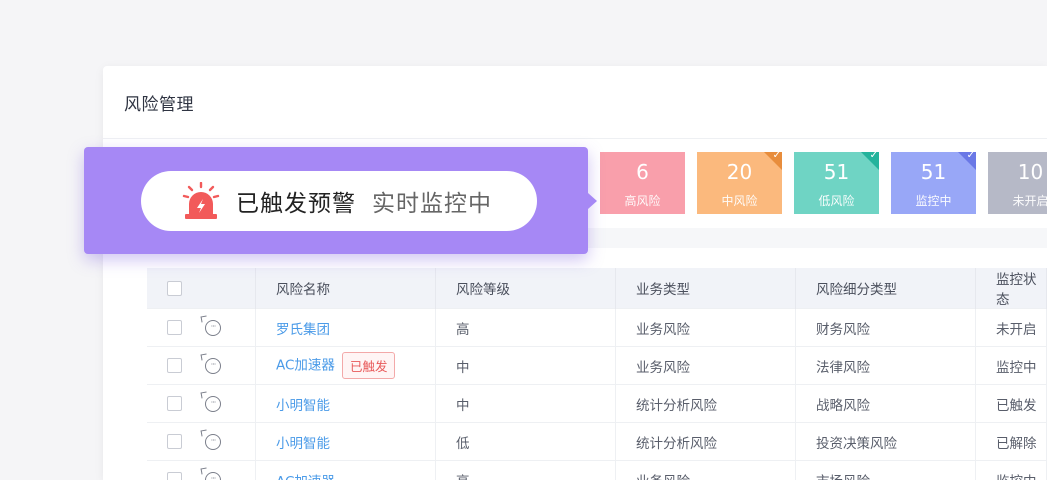 The image size is (1047, 480). What do you see at coordinates (432, 204) in the screenshot?
I see `alert-subtitle: 实时监控中` at bounding box center [432, 204].